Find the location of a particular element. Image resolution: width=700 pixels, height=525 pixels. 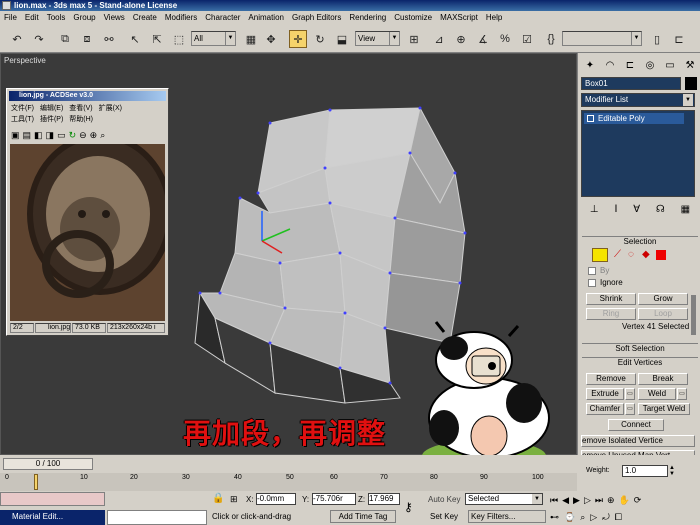

time-slider: 0 / 100 is located at coordinates (48, 464).